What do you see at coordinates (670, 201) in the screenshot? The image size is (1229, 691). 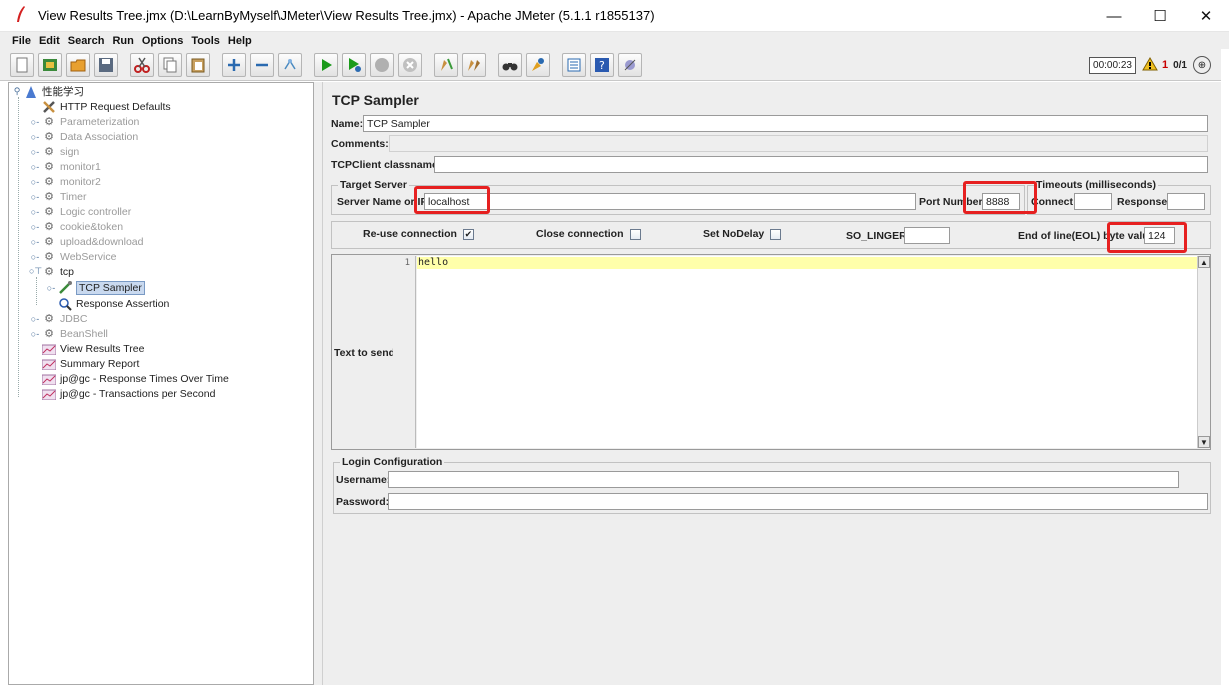 I see `server-name-field: localhost` at bounding box center [670, 201].